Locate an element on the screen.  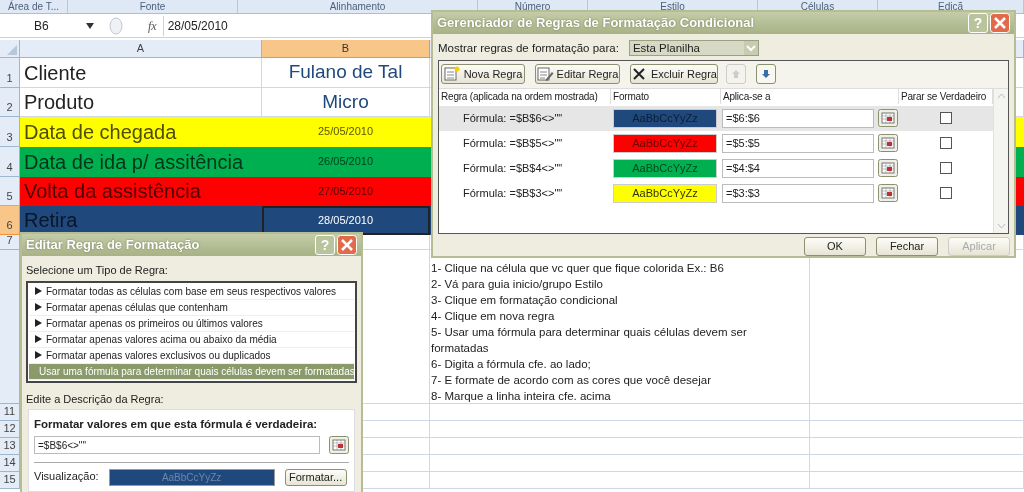
scrollbar is located at coordinates (1000, 160).